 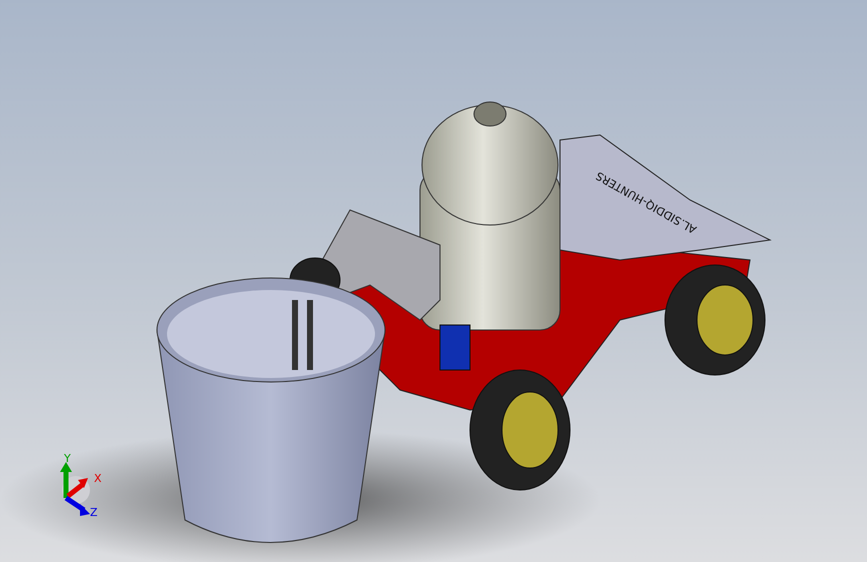 What do you see at coordinates (98, 478) in the screenshot?
I see `axis-label: X` at bounding box center [98, 478].